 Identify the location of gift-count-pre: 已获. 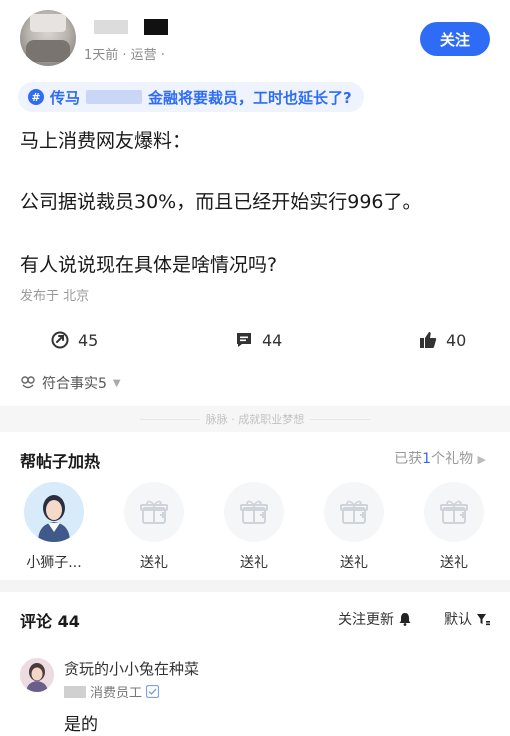
(408, 459).